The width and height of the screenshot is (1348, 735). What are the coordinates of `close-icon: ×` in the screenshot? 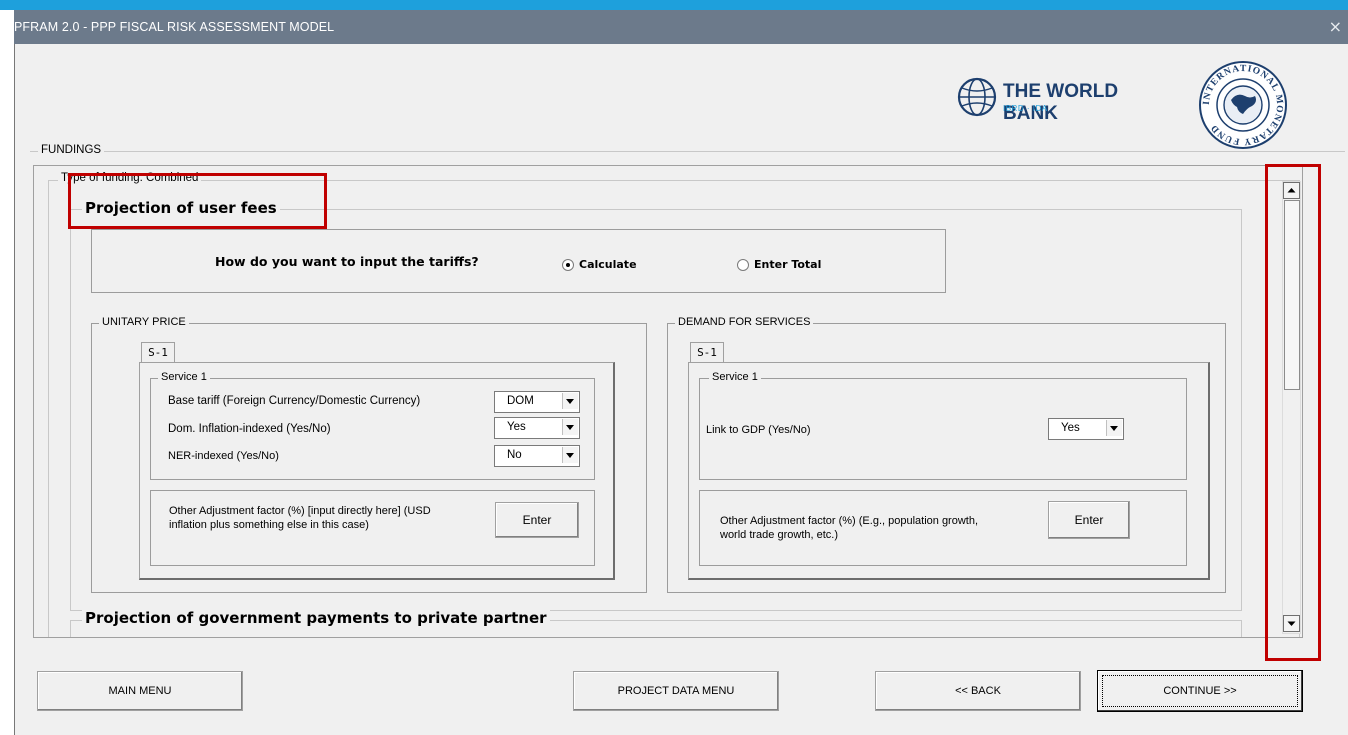 It's located at (1335, 27).